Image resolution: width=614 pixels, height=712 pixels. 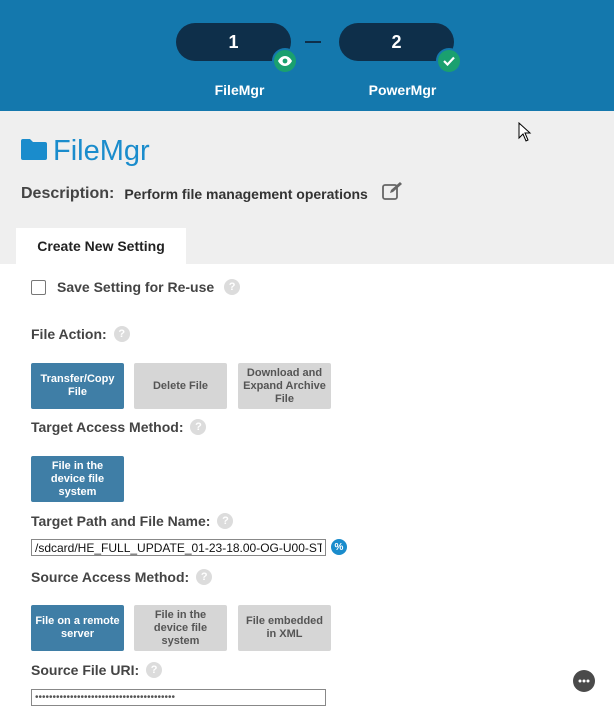 I want to click on target-access-method-row: Target Access Method: ?, so click(x=119, y=427).